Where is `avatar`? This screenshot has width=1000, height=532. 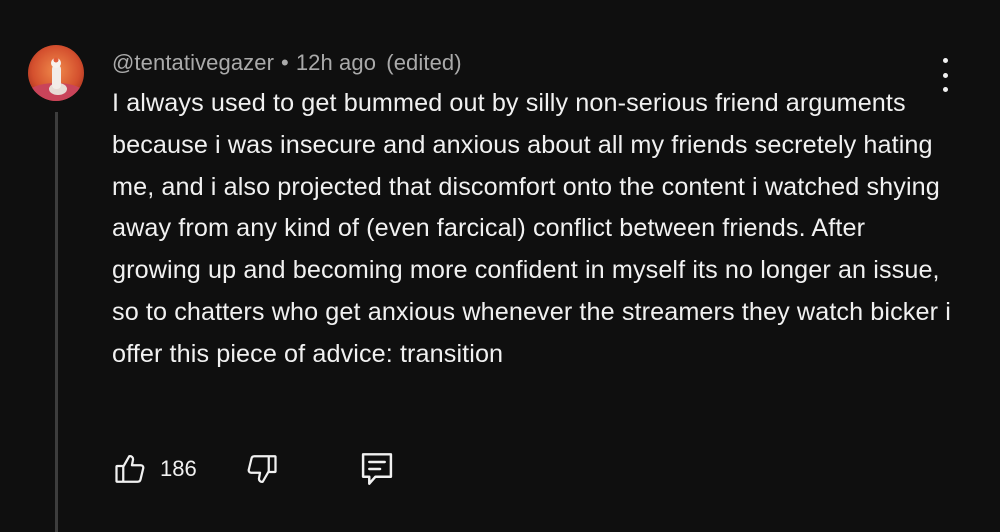
avatar is located at coordinates (56, 73).